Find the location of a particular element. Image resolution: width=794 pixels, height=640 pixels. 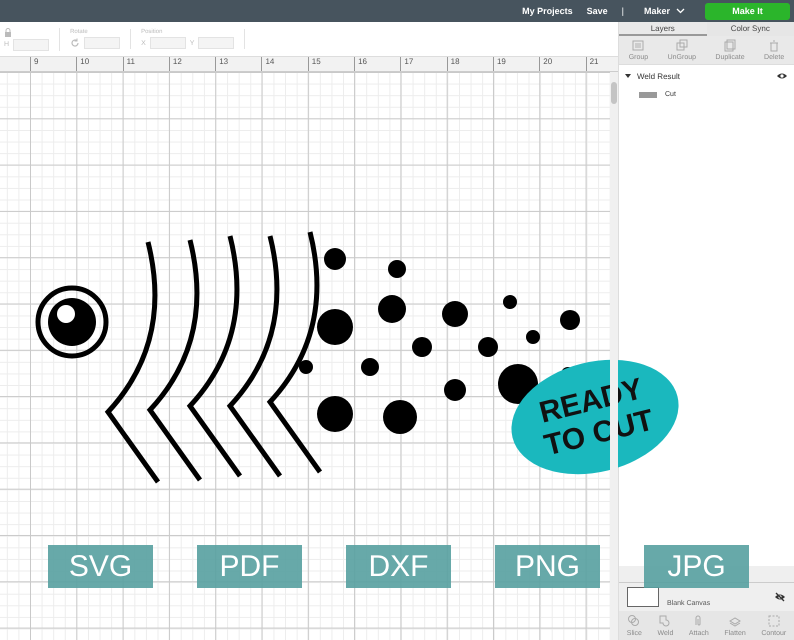

slice-icon is located at coordinates (634, 621).